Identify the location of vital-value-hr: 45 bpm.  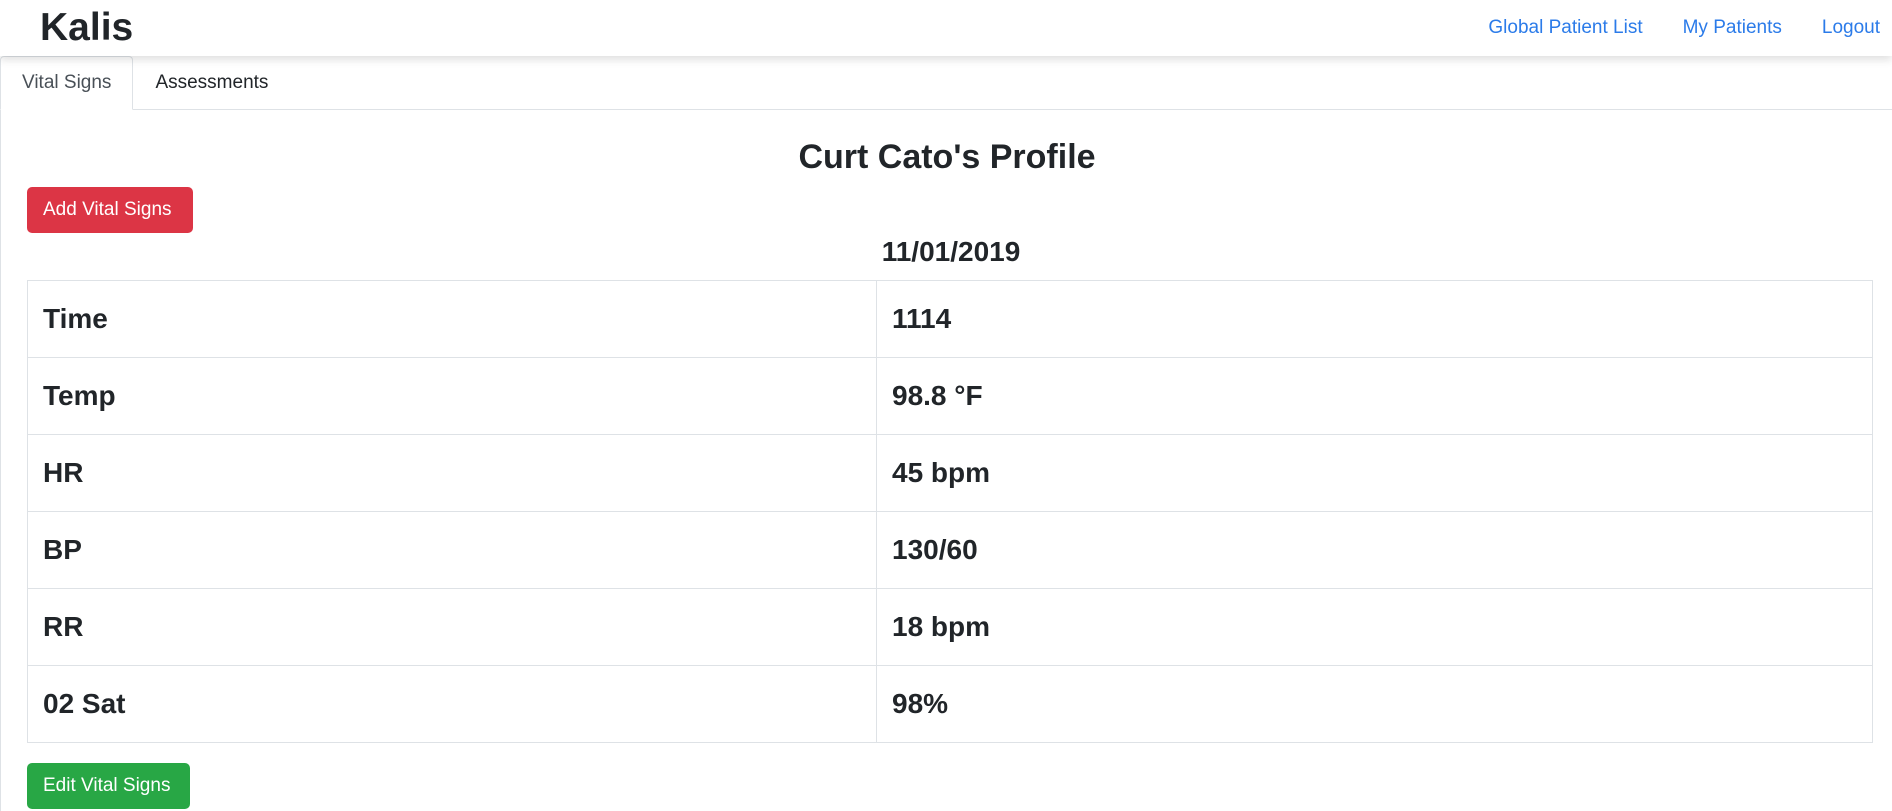
(1374, 473).